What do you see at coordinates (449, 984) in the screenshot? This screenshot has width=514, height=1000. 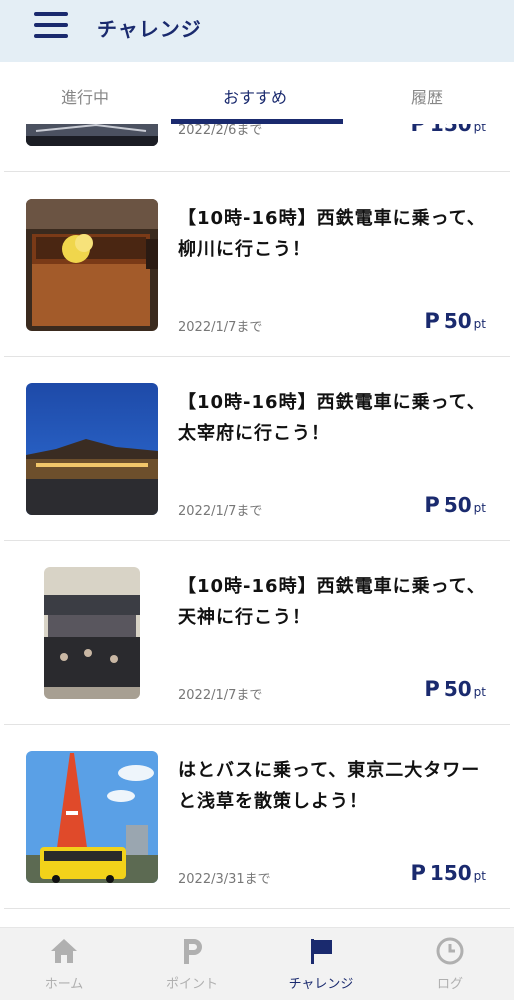 I see `nav-log-label: ログ` at bounding box center [449, 984].